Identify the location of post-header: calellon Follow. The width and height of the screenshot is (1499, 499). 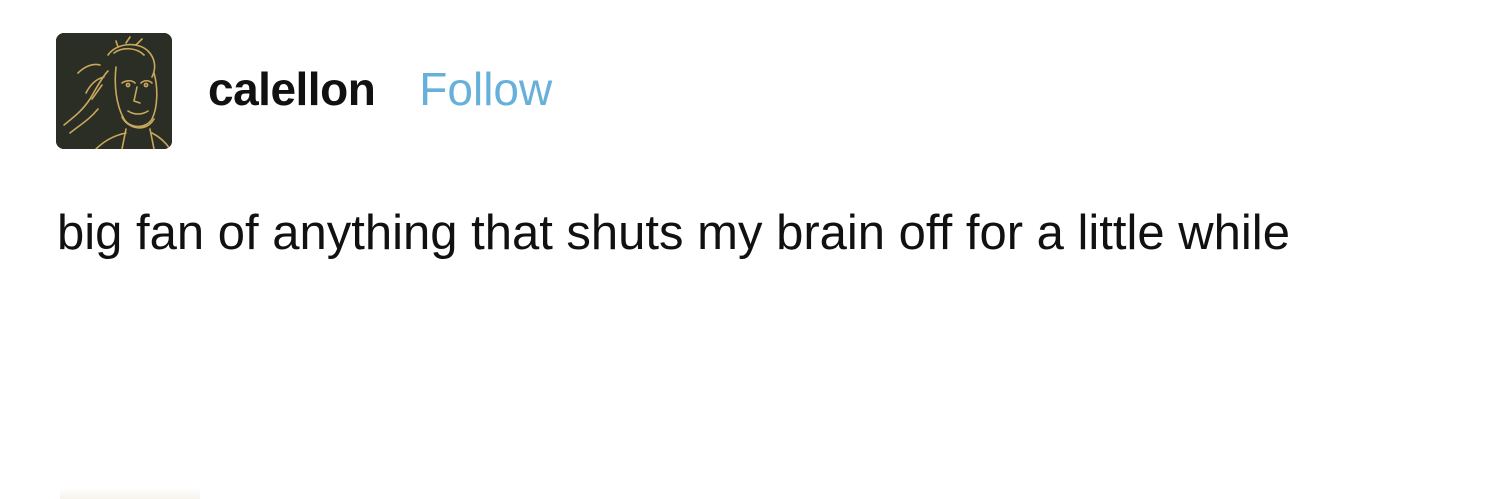
(304, 91).